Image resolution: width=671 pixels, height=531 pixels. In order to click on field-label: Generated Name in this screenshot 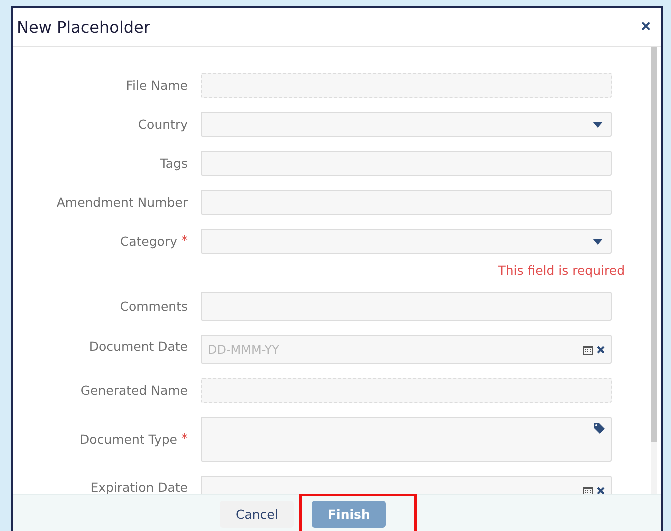, I will do `click(134, 390)`.